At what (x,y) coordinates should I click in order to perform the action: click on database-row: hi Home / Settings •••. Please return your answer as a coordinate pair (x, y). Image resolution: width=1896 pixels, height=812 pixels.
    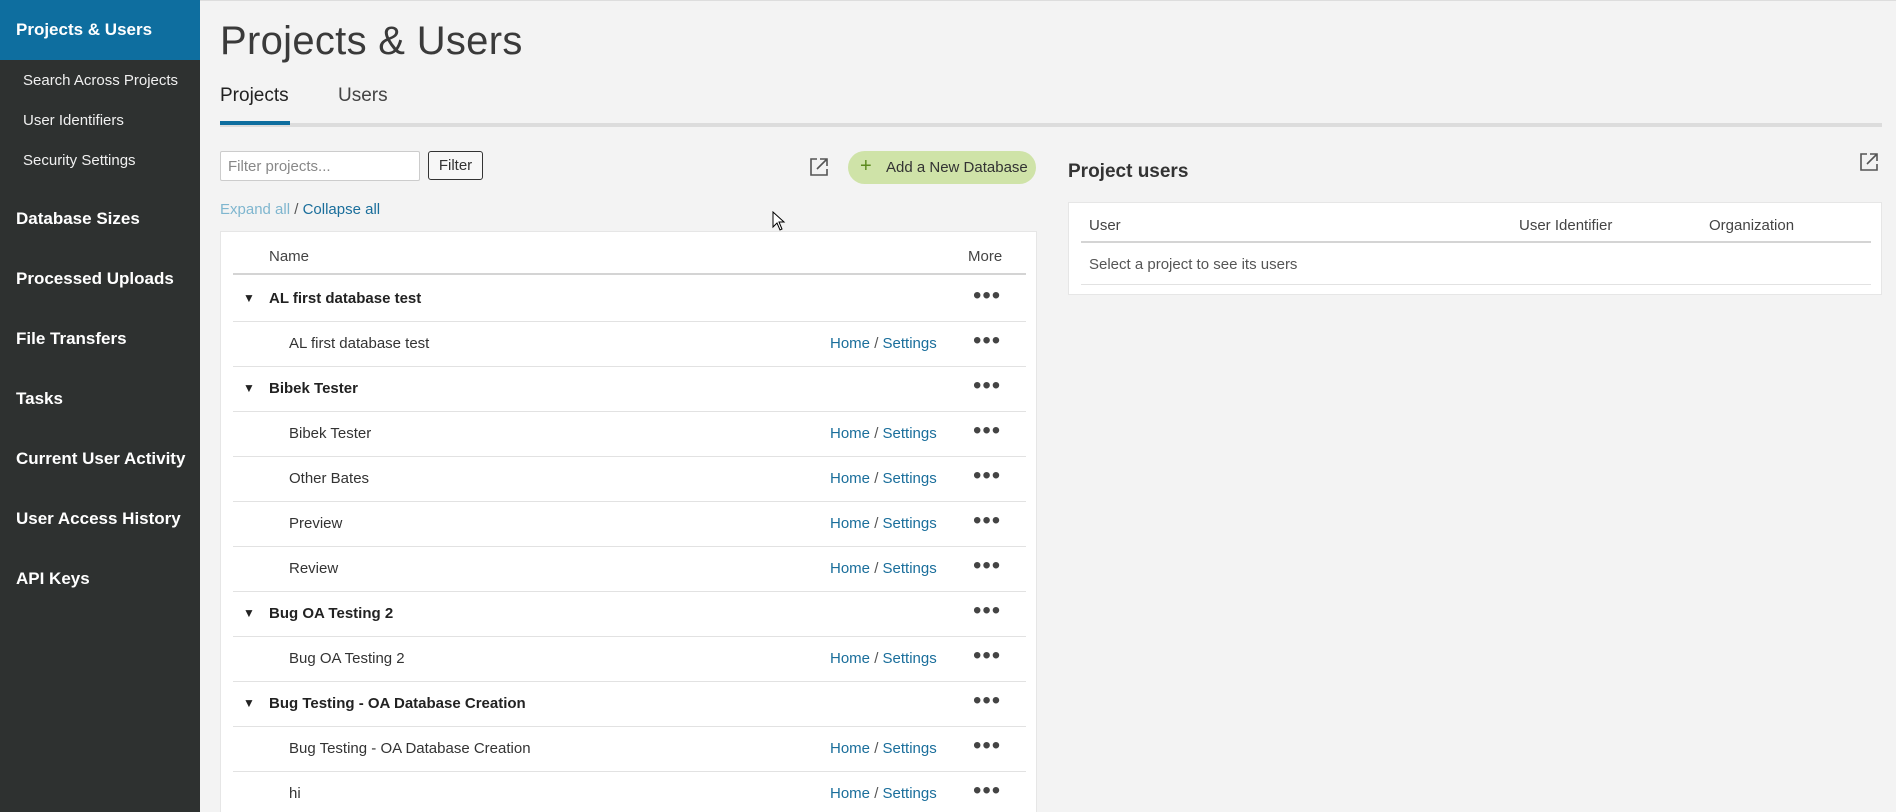
    Looking at the image, I should click on (629, 792).